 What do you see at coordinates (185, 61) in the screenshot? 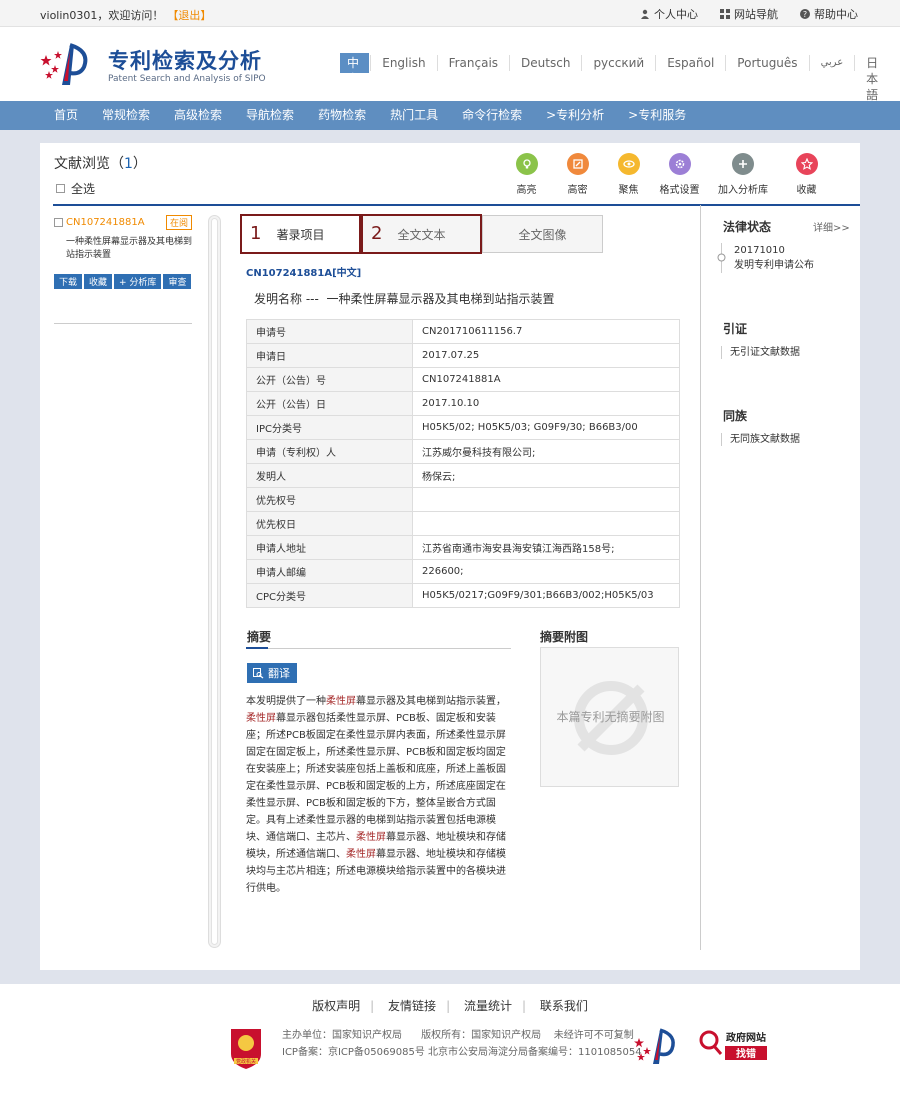
I see `site-title: 专利检索及分析` at bounding box center [185, 61].